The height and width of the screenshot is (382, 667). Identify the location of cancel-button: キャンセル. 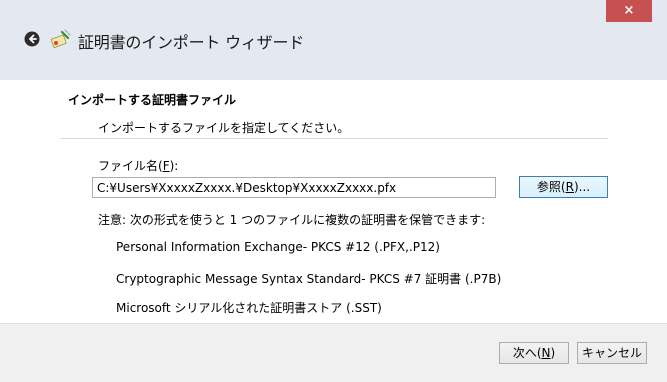
(612, 353).